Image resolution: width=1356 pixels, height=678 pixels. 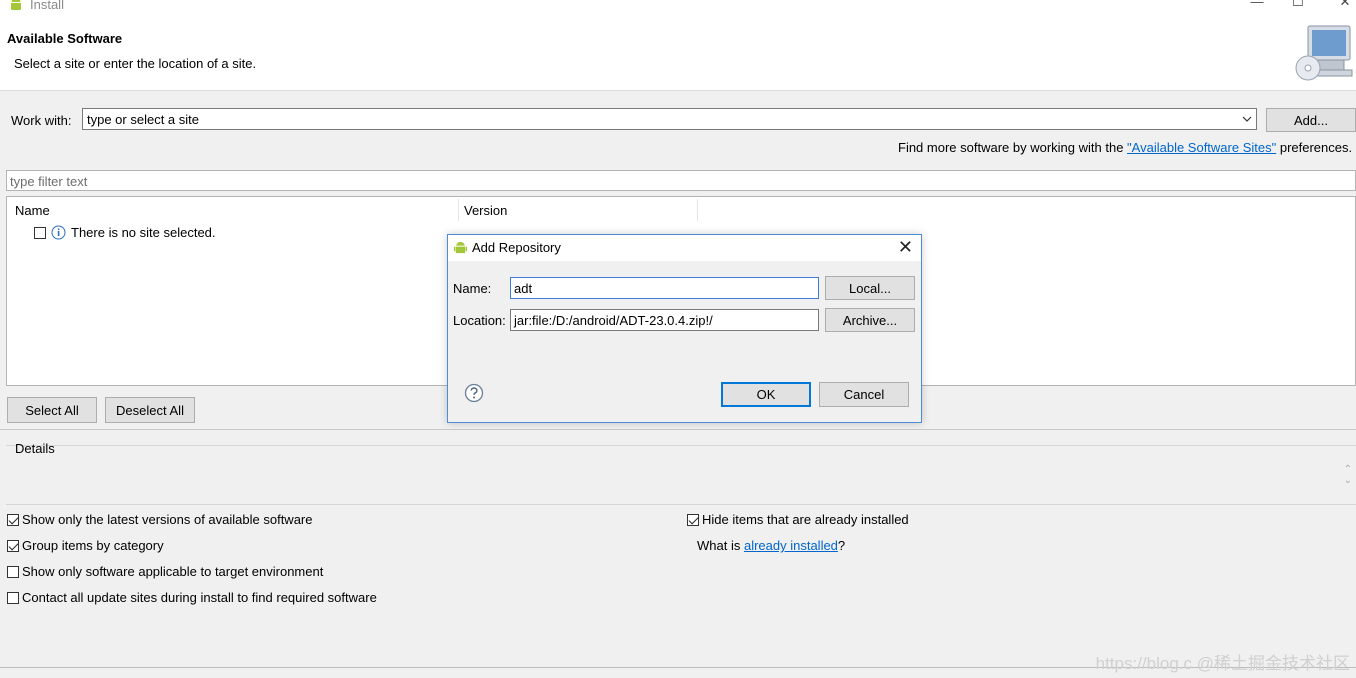 What do you see at coordinates (841, 545) in the screenshot?
I see `what-is-suffix: ?` at bounding box center [841, 545].